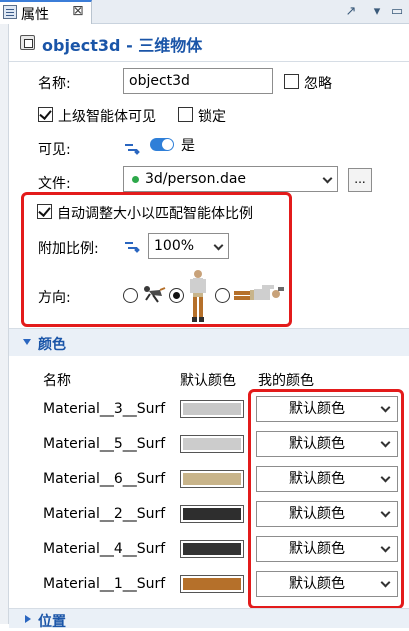 This screenshot has width=409, height=631. What do you see at coordinates (204, 12) in the screenshot?
I see `view-tab-bar: 属性 ⊠ ↗ ▾ ▭` at bounding box center [204, 12].